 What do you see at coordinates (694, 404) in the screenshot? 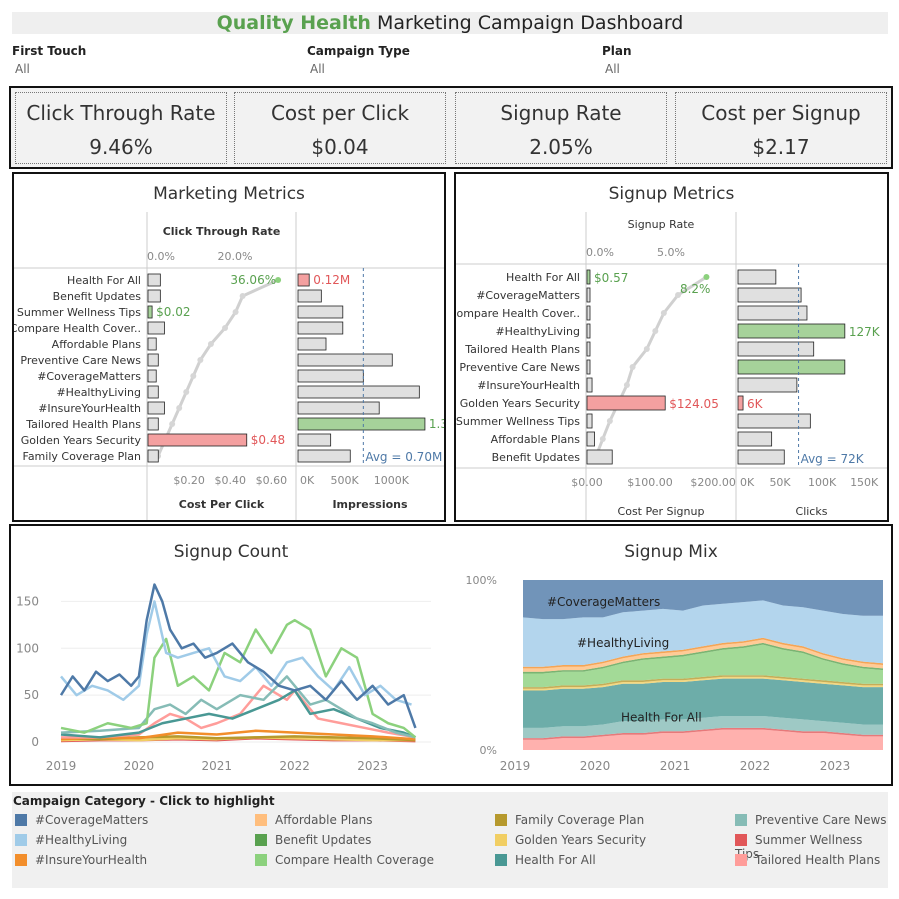
I see `cost-max-label: $124.05` at bounding box center [694, 404].